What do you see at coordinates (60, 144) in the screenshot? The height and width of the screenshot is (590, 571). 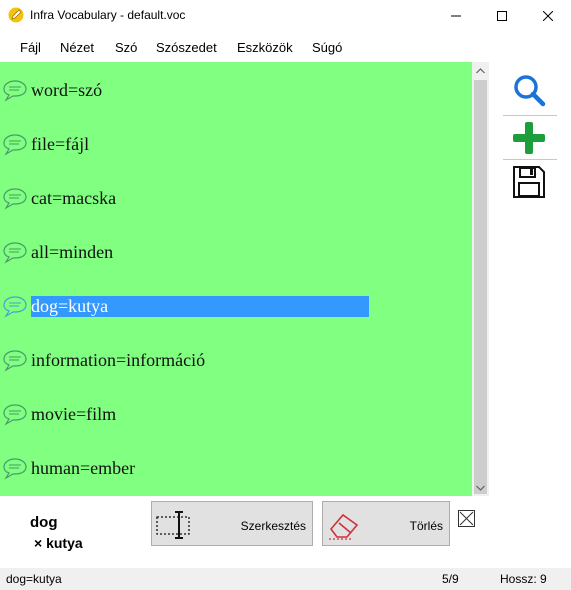 I see `list-item-text: file=fájl` at bounding box center [60, 144].